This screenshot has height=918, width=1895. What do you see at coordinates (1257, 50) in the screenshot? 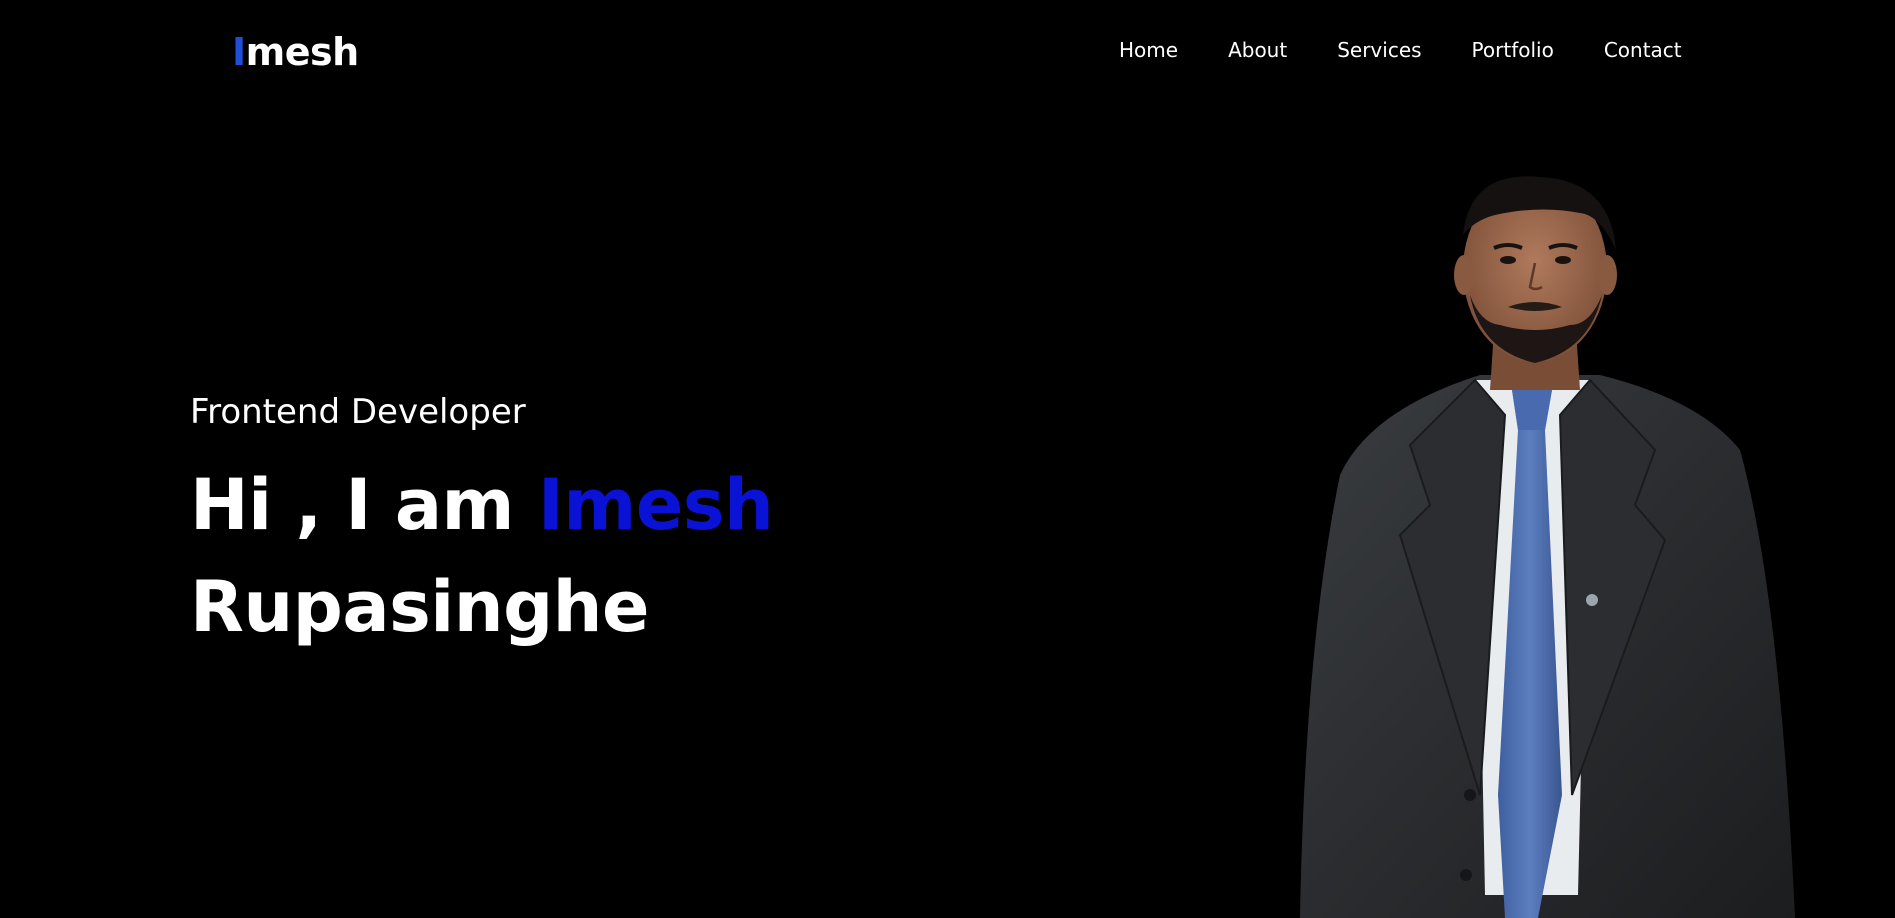
I see `nav-about-link: About` at bounding box center [1257, 50].